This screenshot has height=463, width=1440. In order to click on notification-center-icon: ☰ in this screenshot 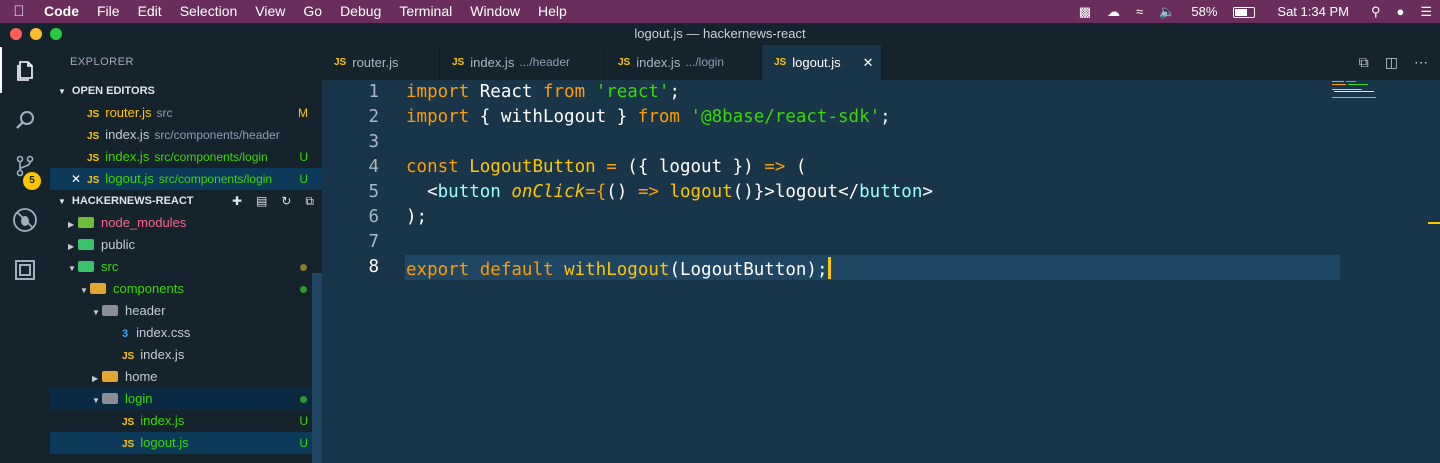, I will do `click(1426, 12)`.